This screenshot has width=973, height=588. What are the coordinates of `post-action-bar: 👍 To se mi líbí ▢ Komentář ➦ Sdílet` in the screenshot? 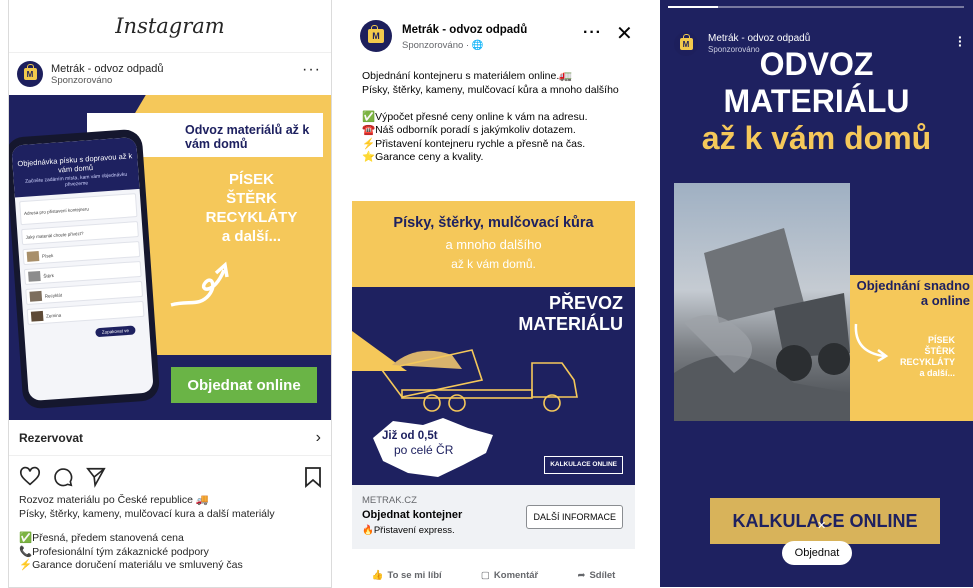 It's located at (493, 575).